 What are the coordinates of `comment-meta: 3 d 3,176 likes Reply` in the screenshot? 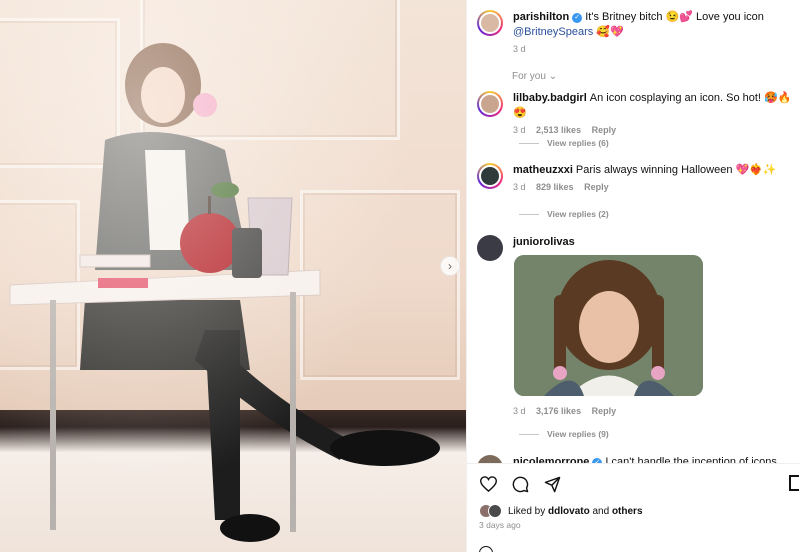 It's located at (564, 411).